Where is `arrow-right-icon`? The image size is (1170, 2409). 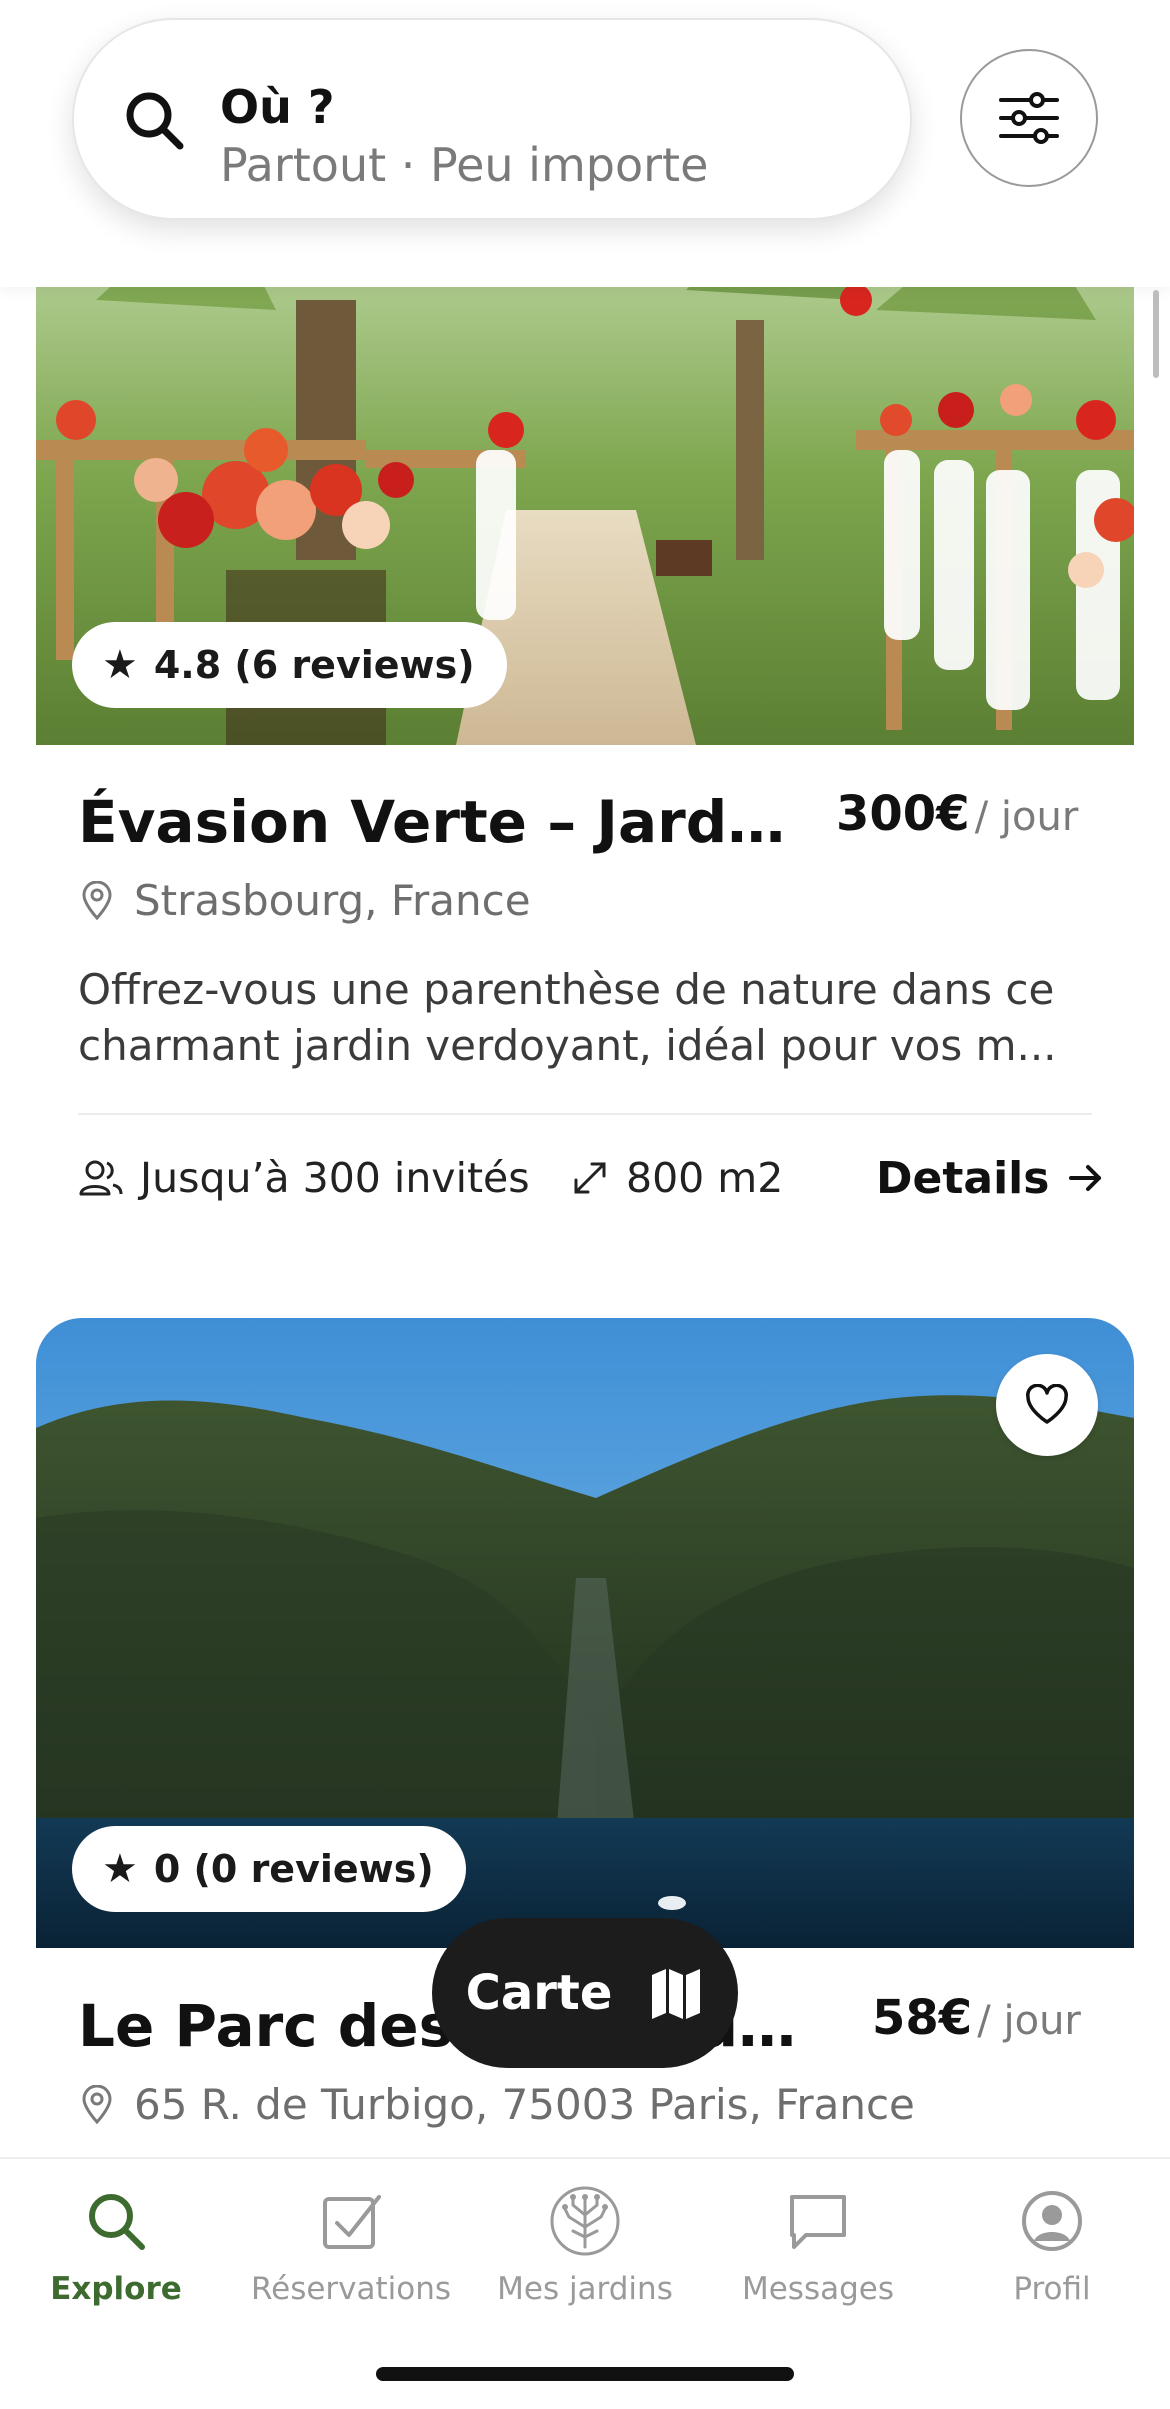
arrow-right-icon is located at coordinates (1085, 1178).